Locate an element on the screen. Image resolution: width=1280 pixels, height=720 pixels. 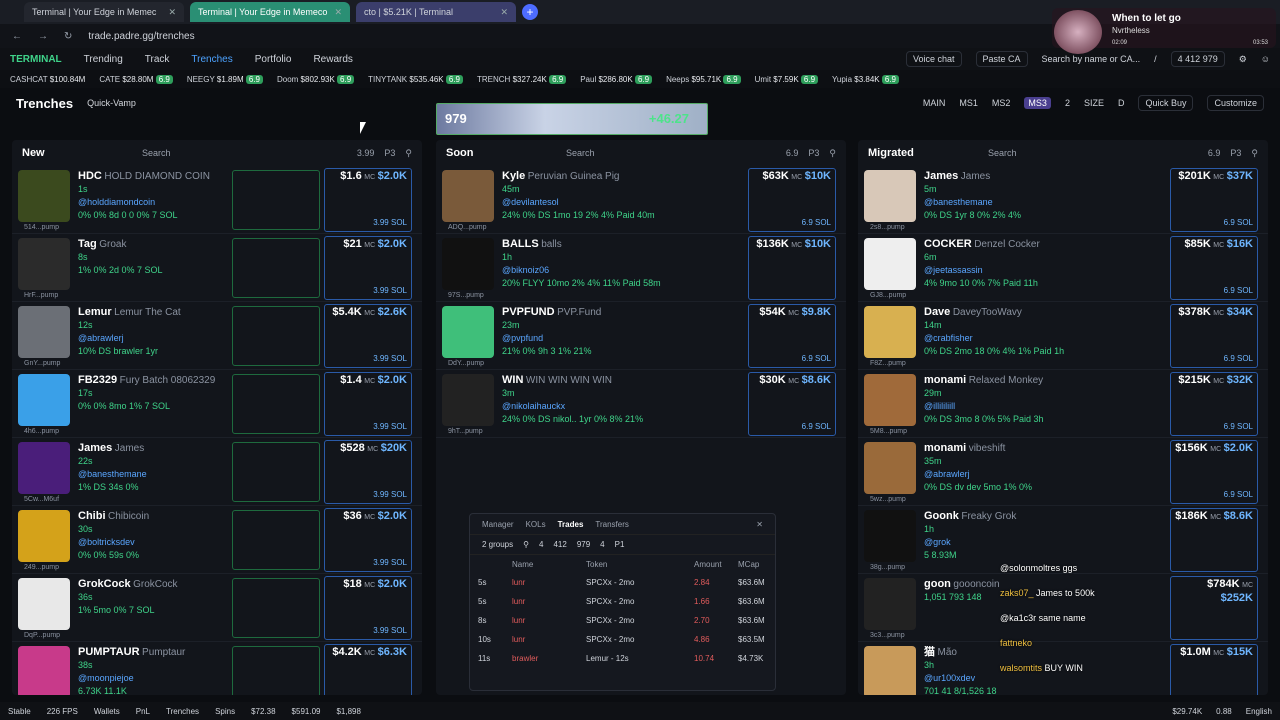
panel-tab-transfers: Transfers is located at coordinates (612, 524).